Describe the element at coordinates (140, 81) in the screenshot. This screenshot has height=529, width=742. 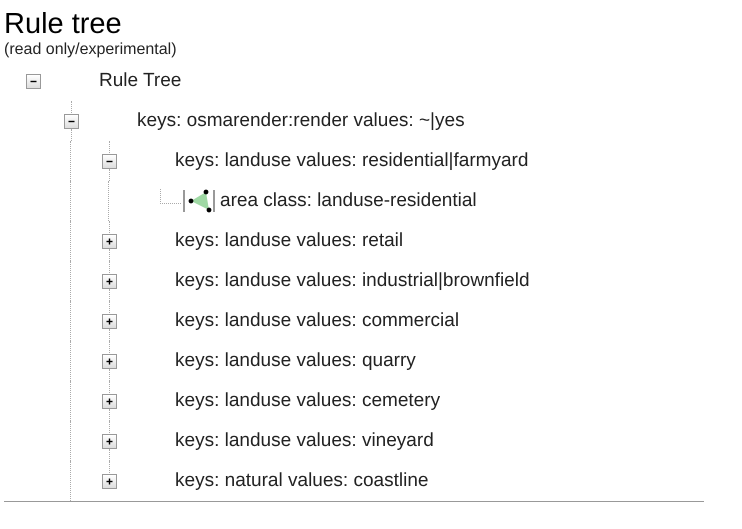
I see `tree-node-label: Rule Tree` at that location.